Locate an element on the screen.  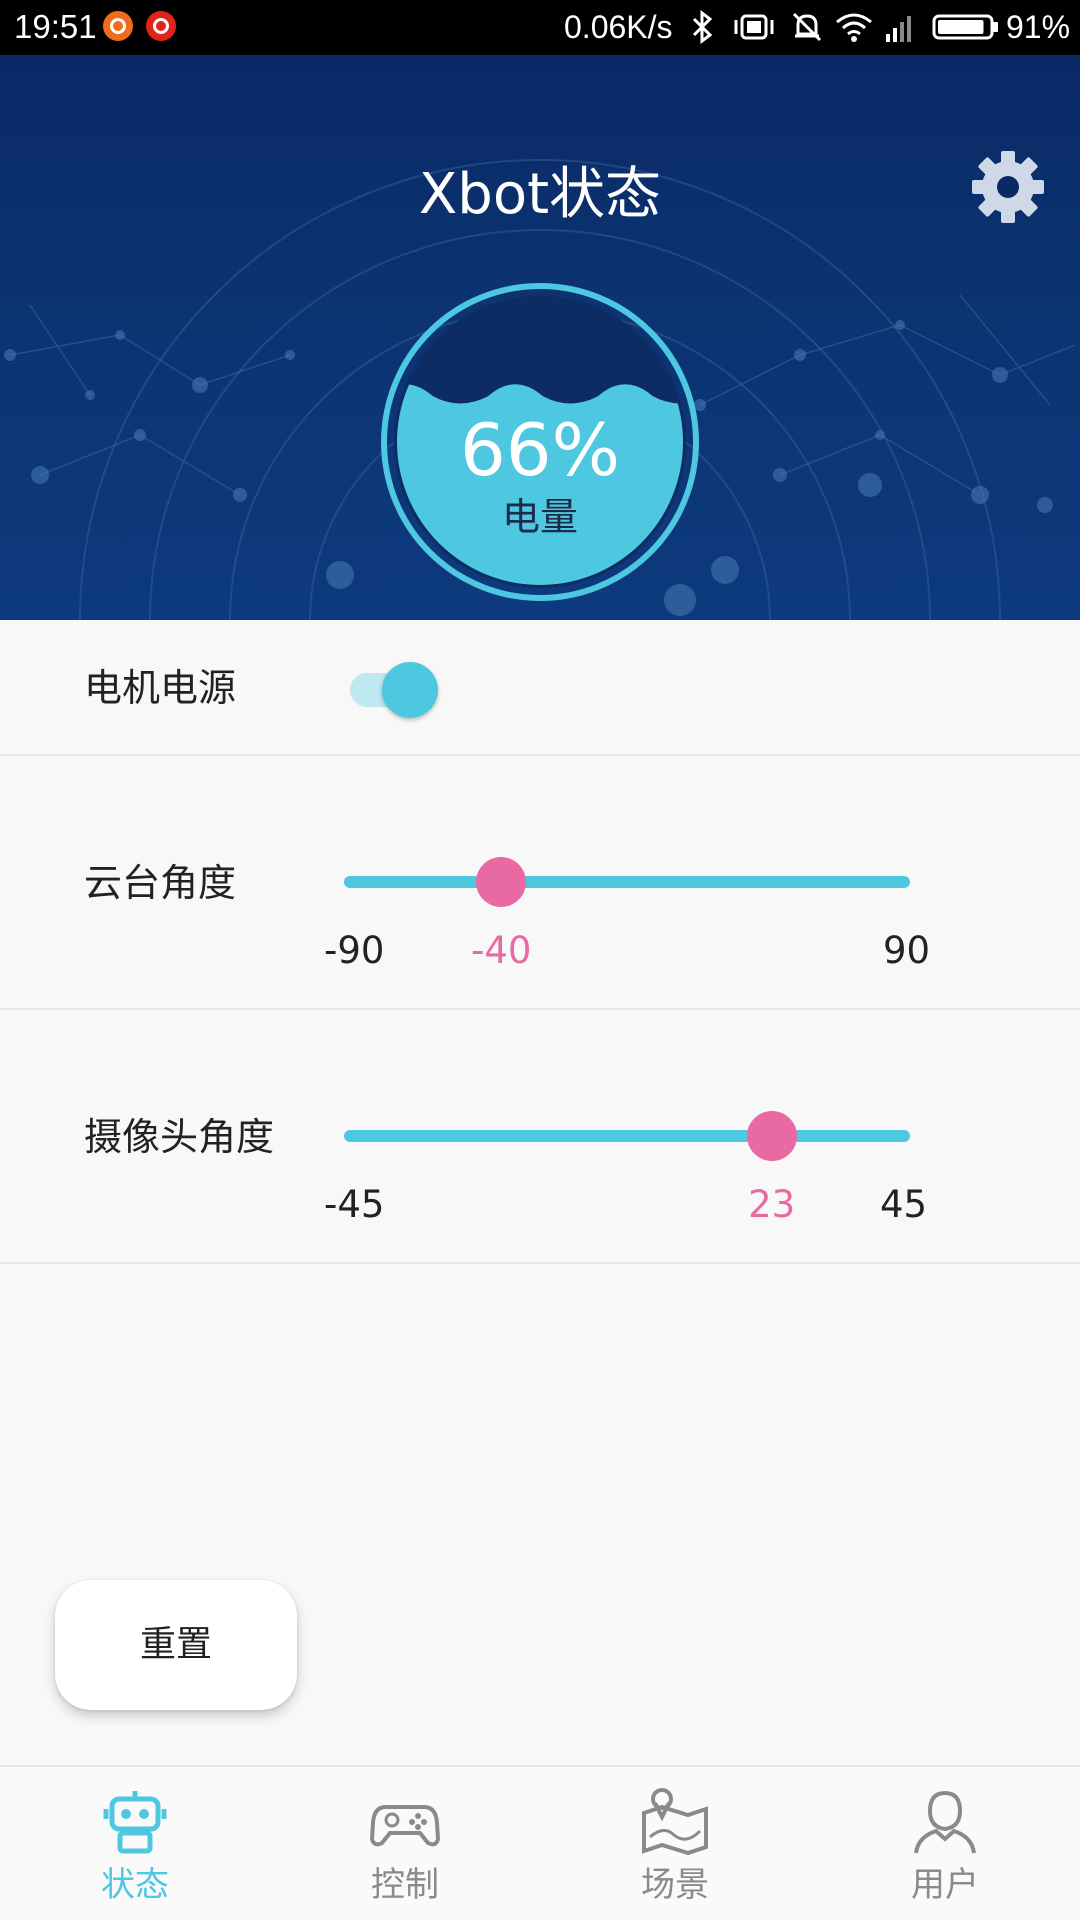
camera-angle-row: 摄像头角度 -45 23 45 is located at coordinates (540, 1137).